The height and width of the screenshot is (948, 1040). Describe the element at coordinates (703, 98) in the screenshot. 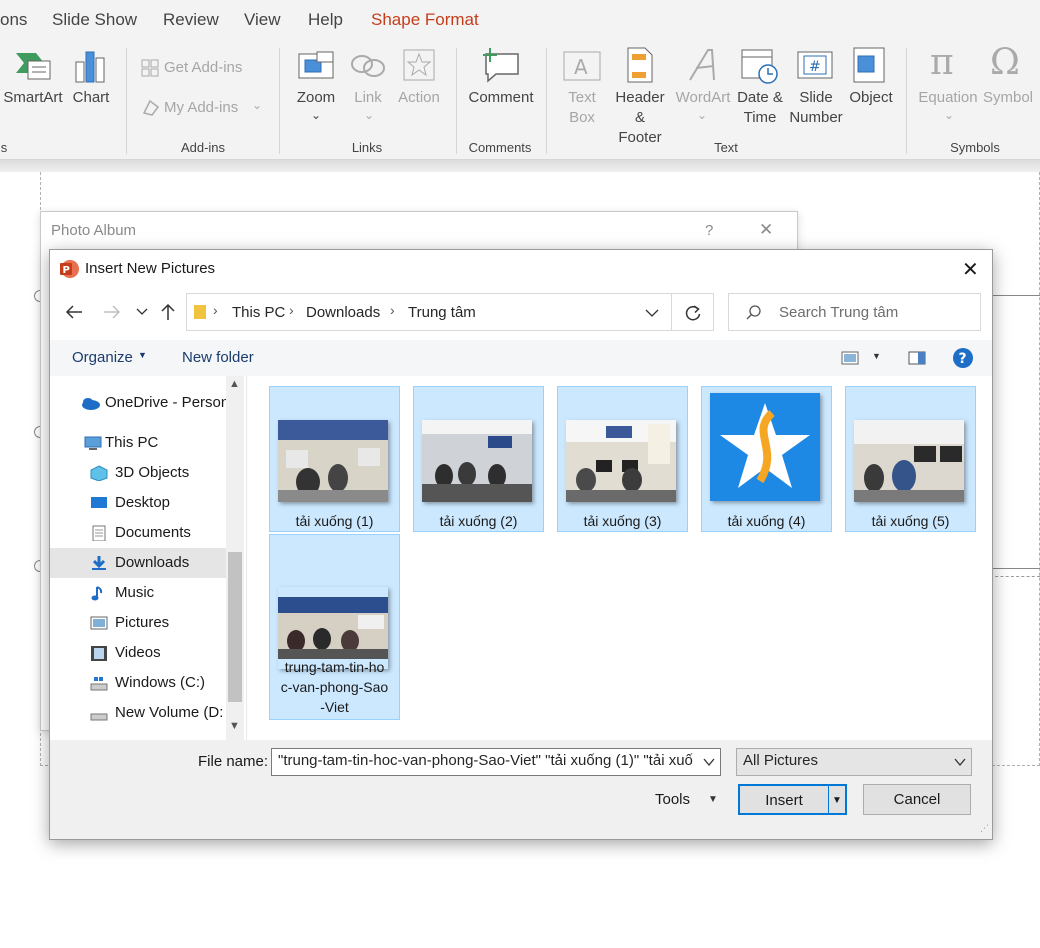

I see `wordart-button: WordArt` at that location.